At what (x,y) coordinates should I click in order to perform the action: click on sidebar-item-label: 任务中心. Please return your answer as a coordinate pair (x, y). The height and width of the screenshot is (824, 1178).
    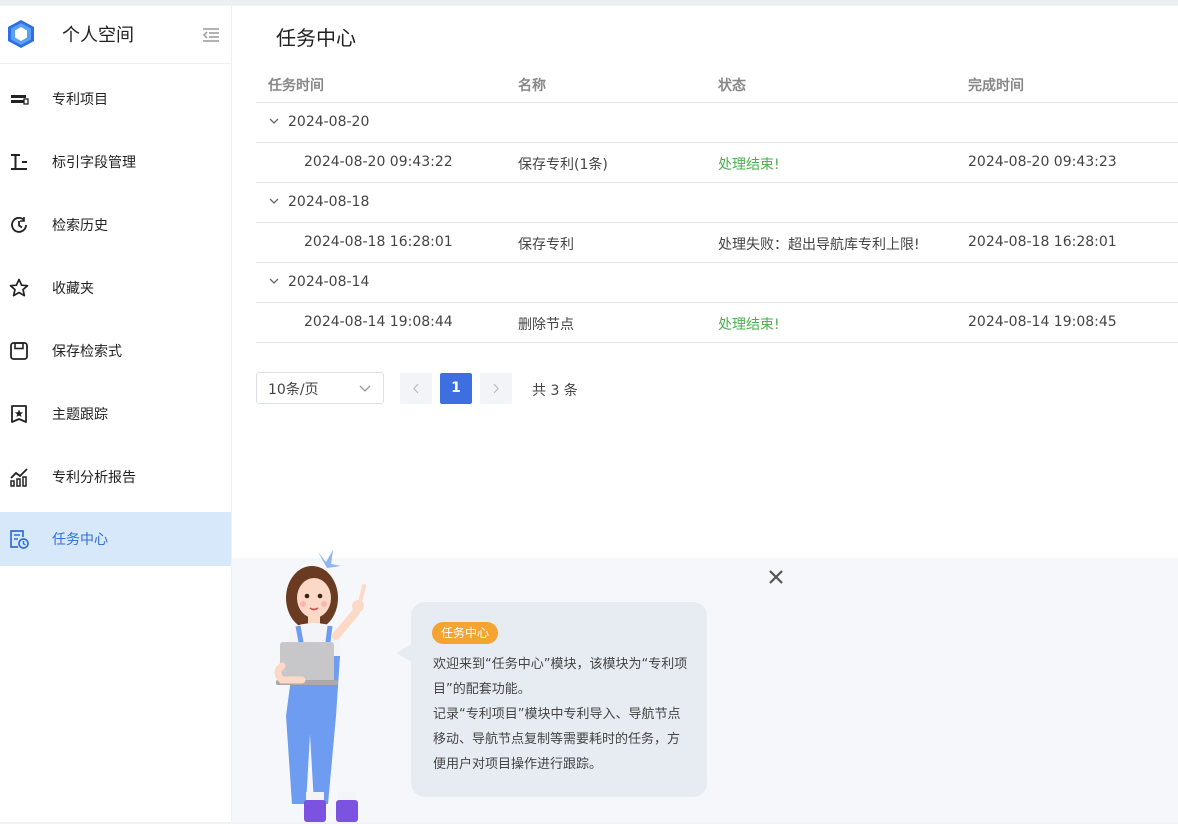
    Looking at the image, I should click on (80, 539).